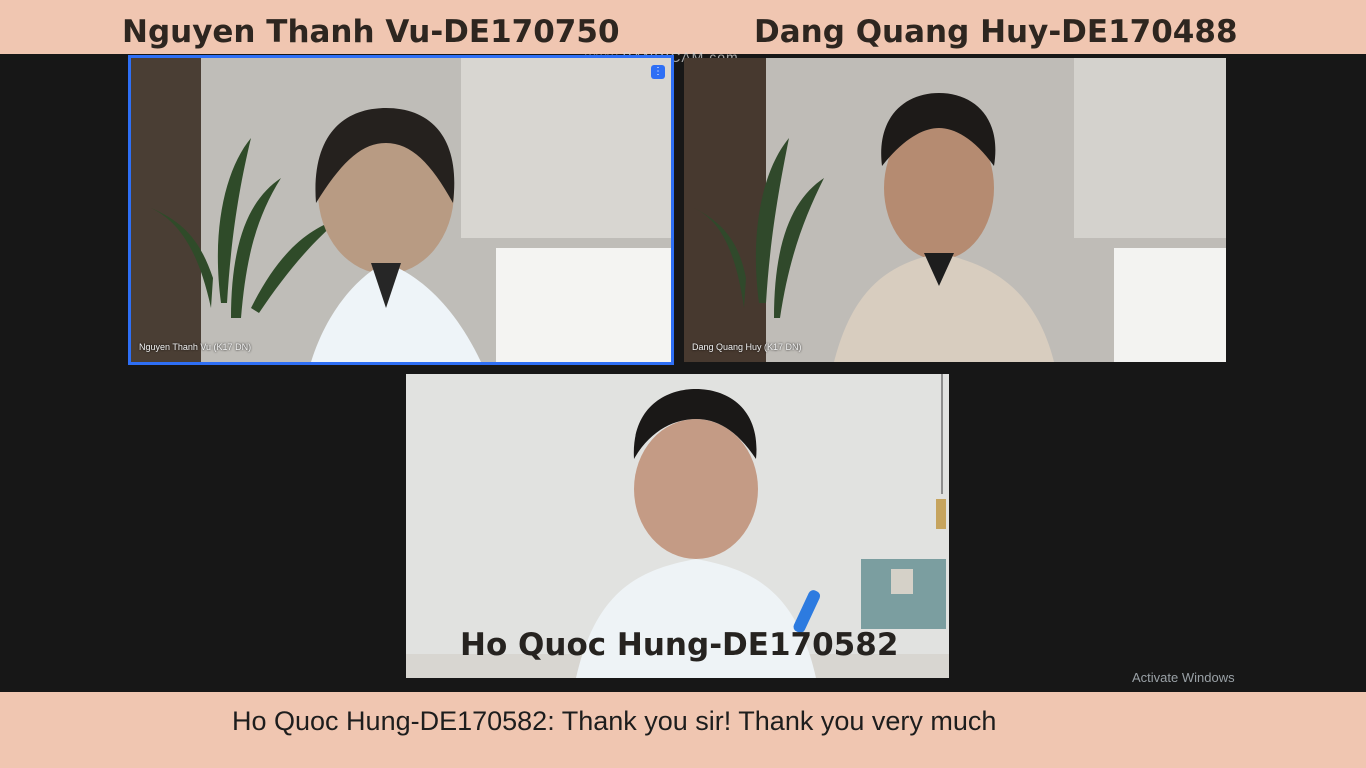 The width and height of the screenshot is (1366, 768). What do you see at coordinates (1183, 677) in the screenshot?
I see `activate-windows-notice: Activate Windows` at bounding box center [1183, 677].